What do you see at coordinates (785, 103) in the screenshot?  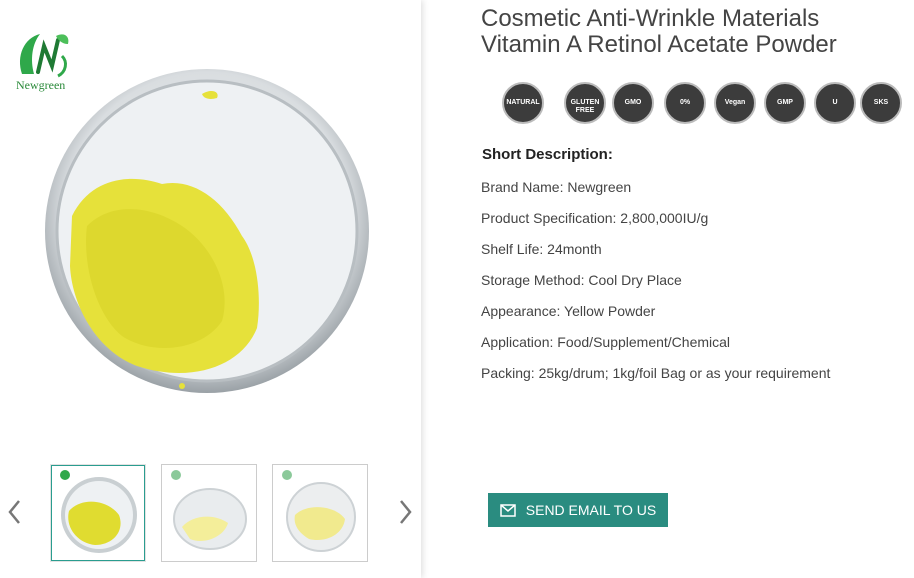 I see `gmp-certified-badge-icon: GMP` at bounding box center [785, 103].